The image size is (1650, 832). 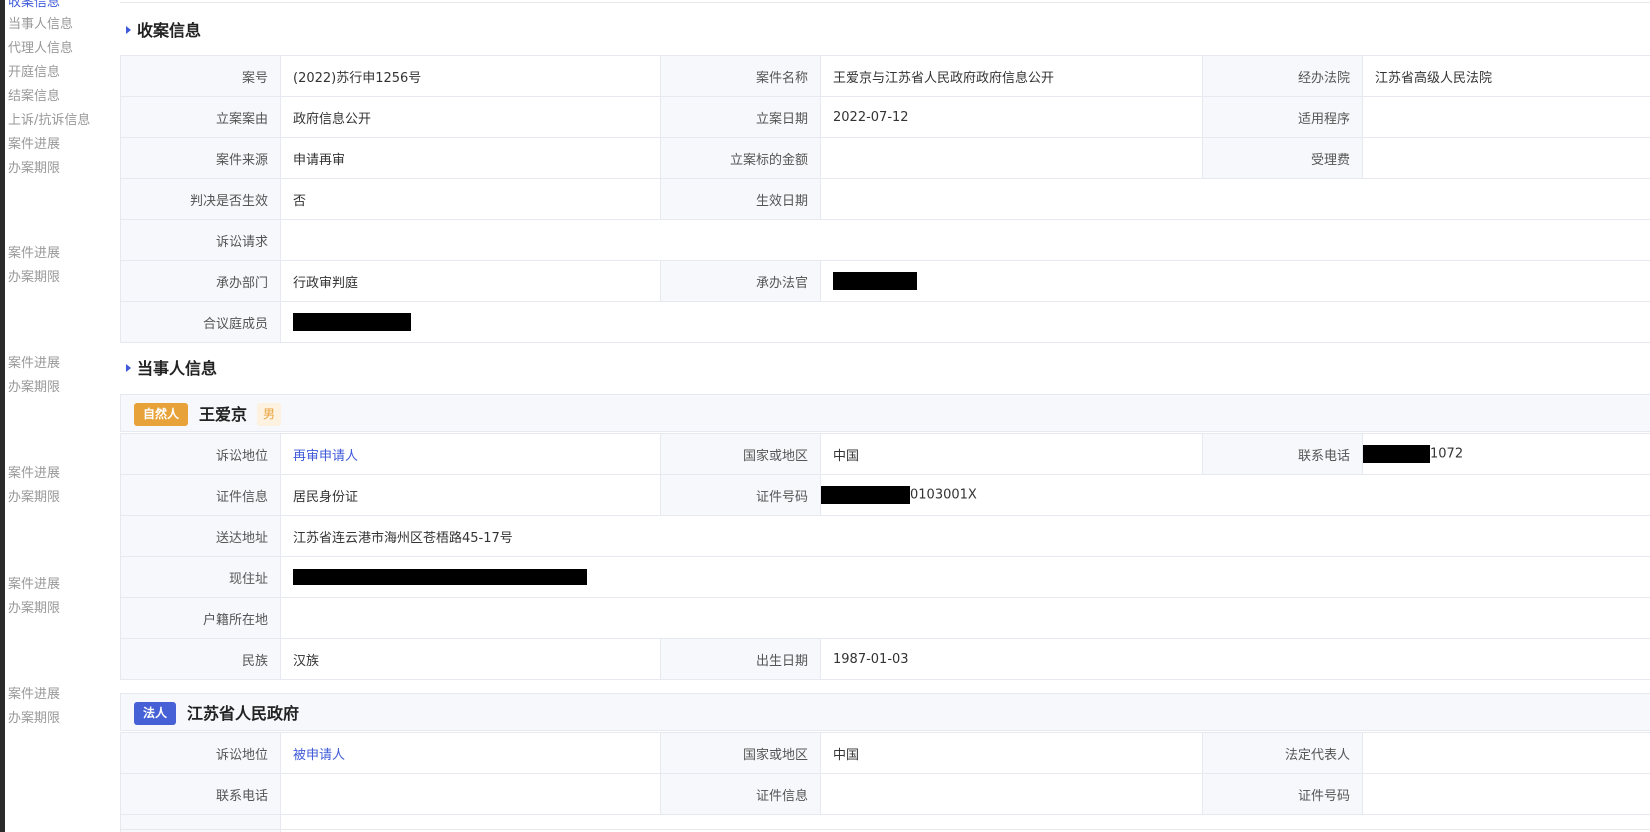 I want to click on effective-value: 否, so click(x=470, y=199).